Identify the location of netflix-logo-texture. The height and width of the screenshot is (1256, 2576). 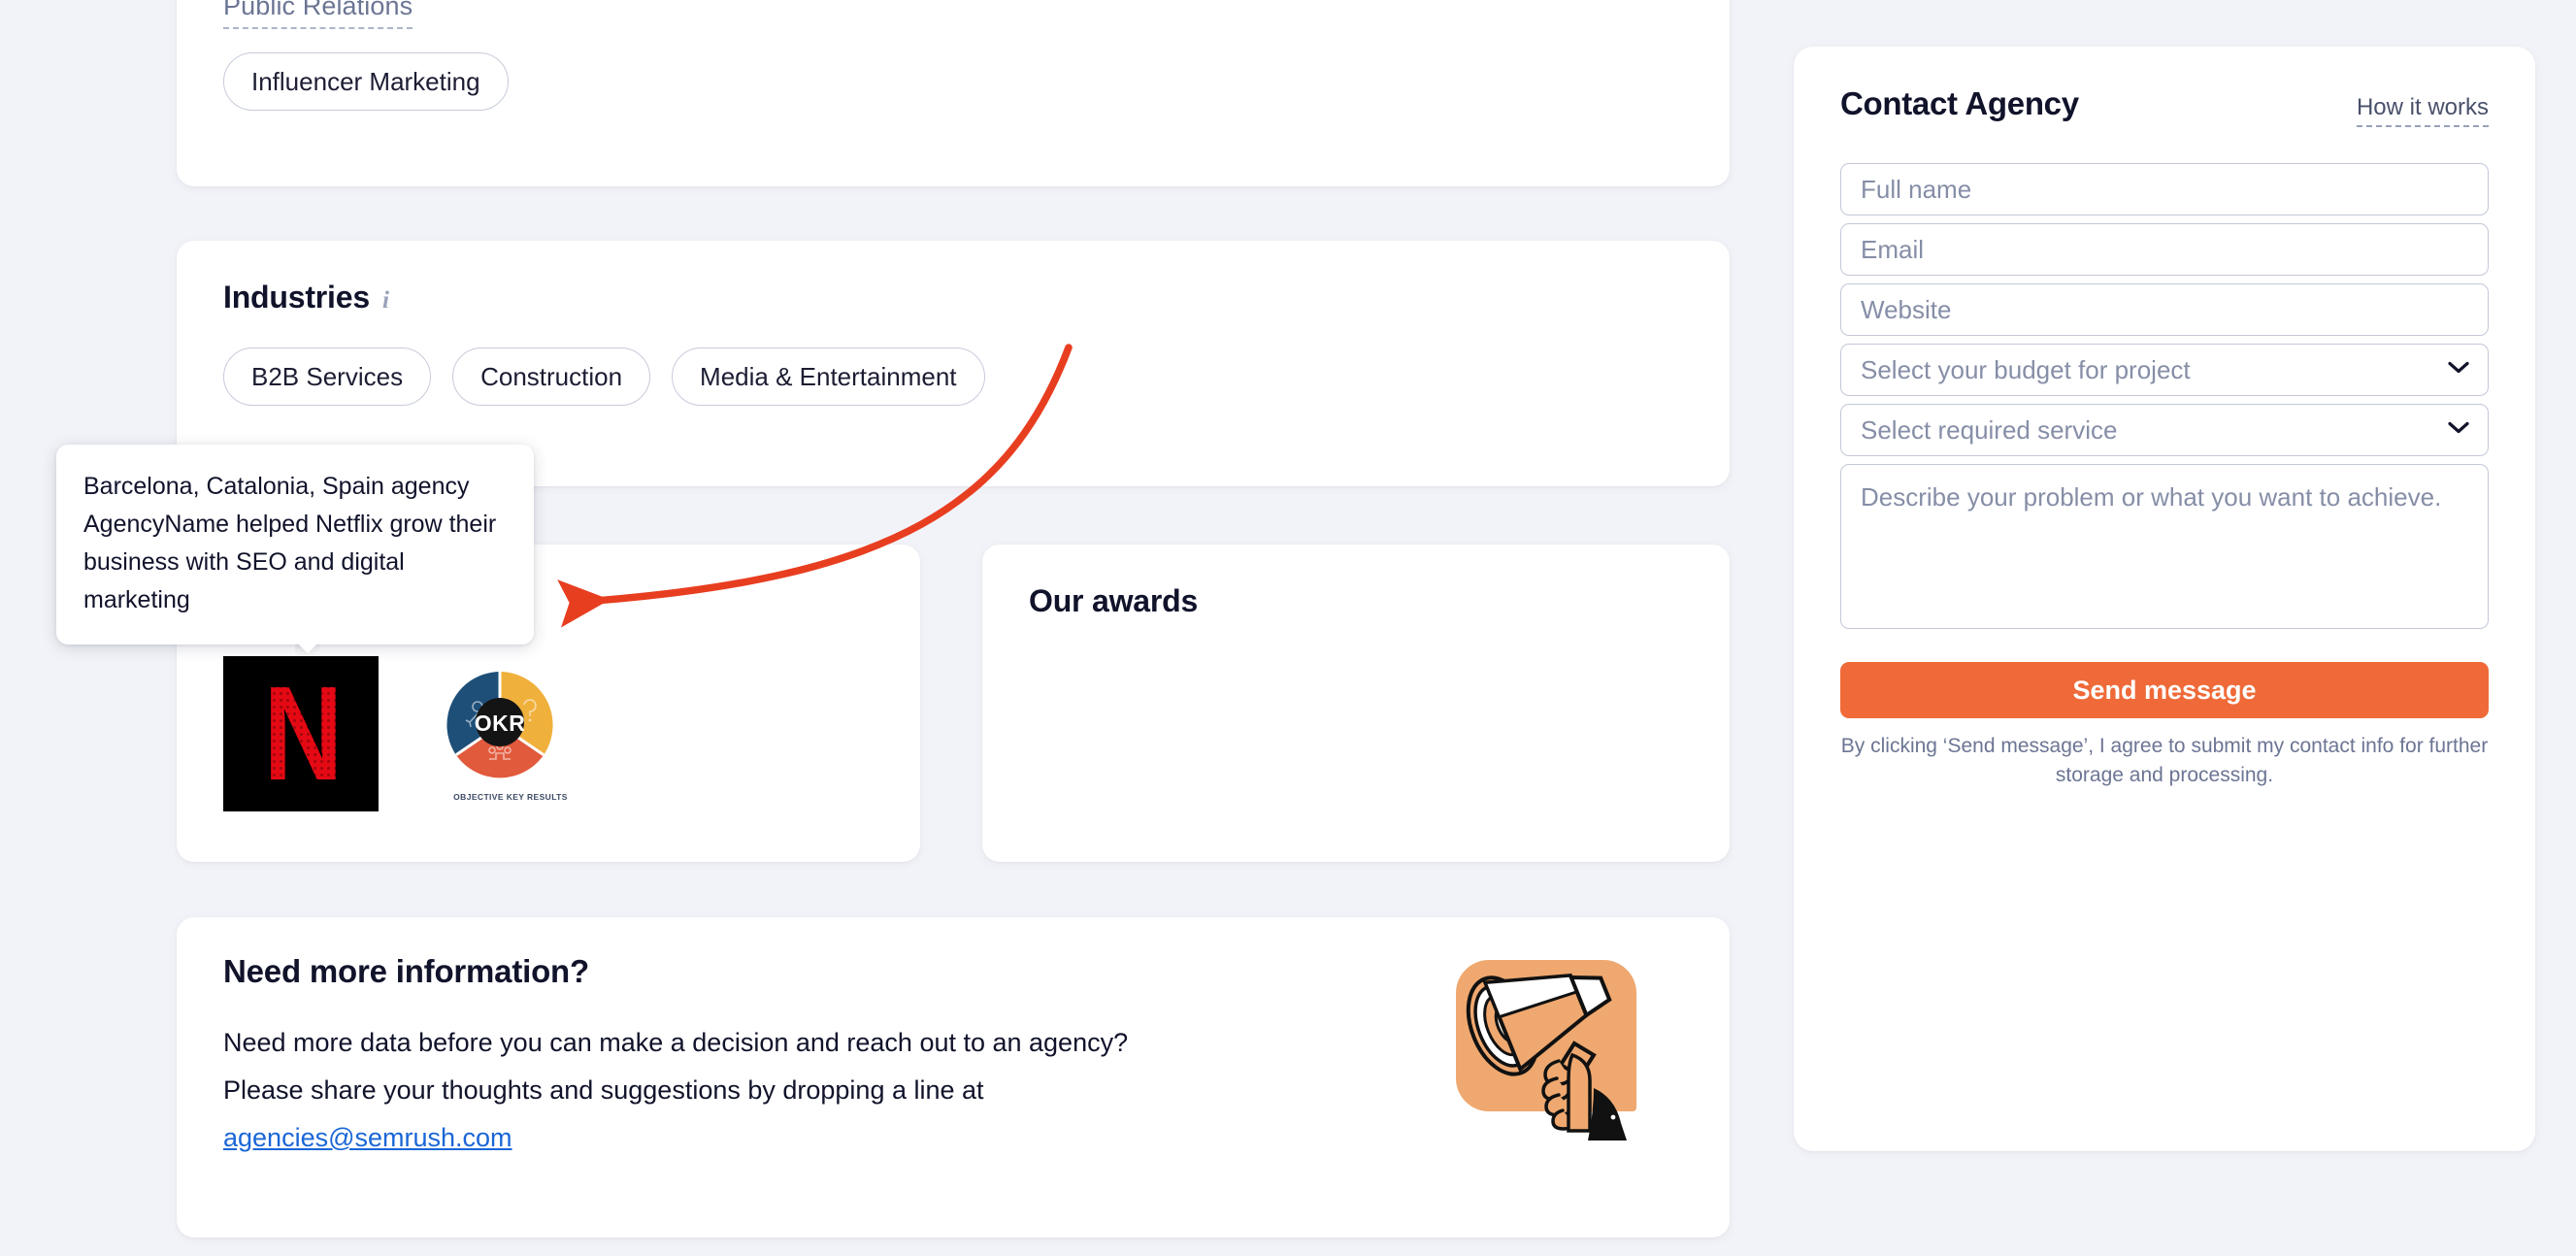
(301, 733).